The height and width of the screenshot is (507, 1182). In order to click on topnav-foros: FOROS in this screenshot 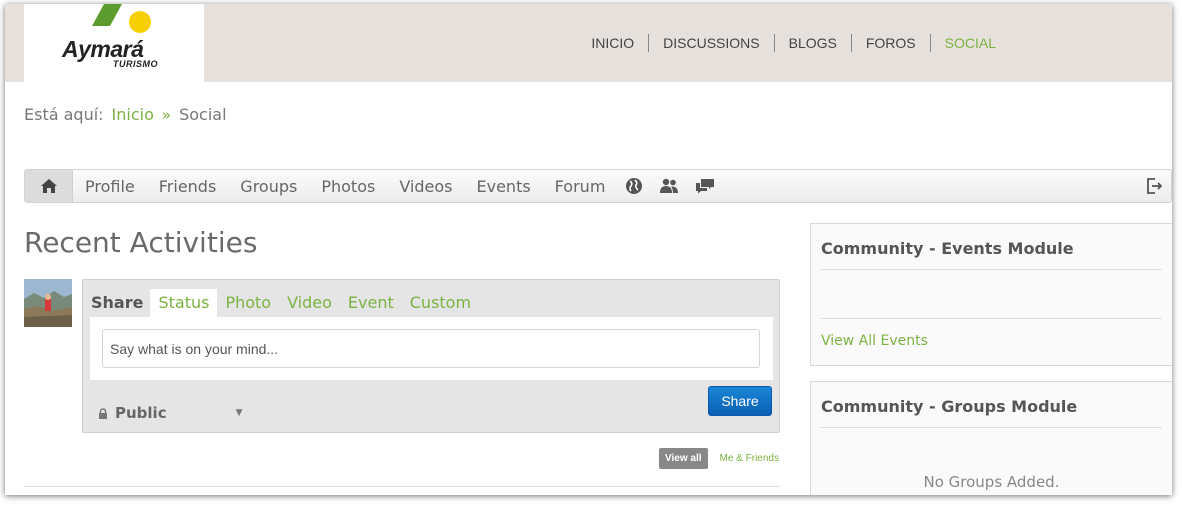, I will do `click(891, 43)`.